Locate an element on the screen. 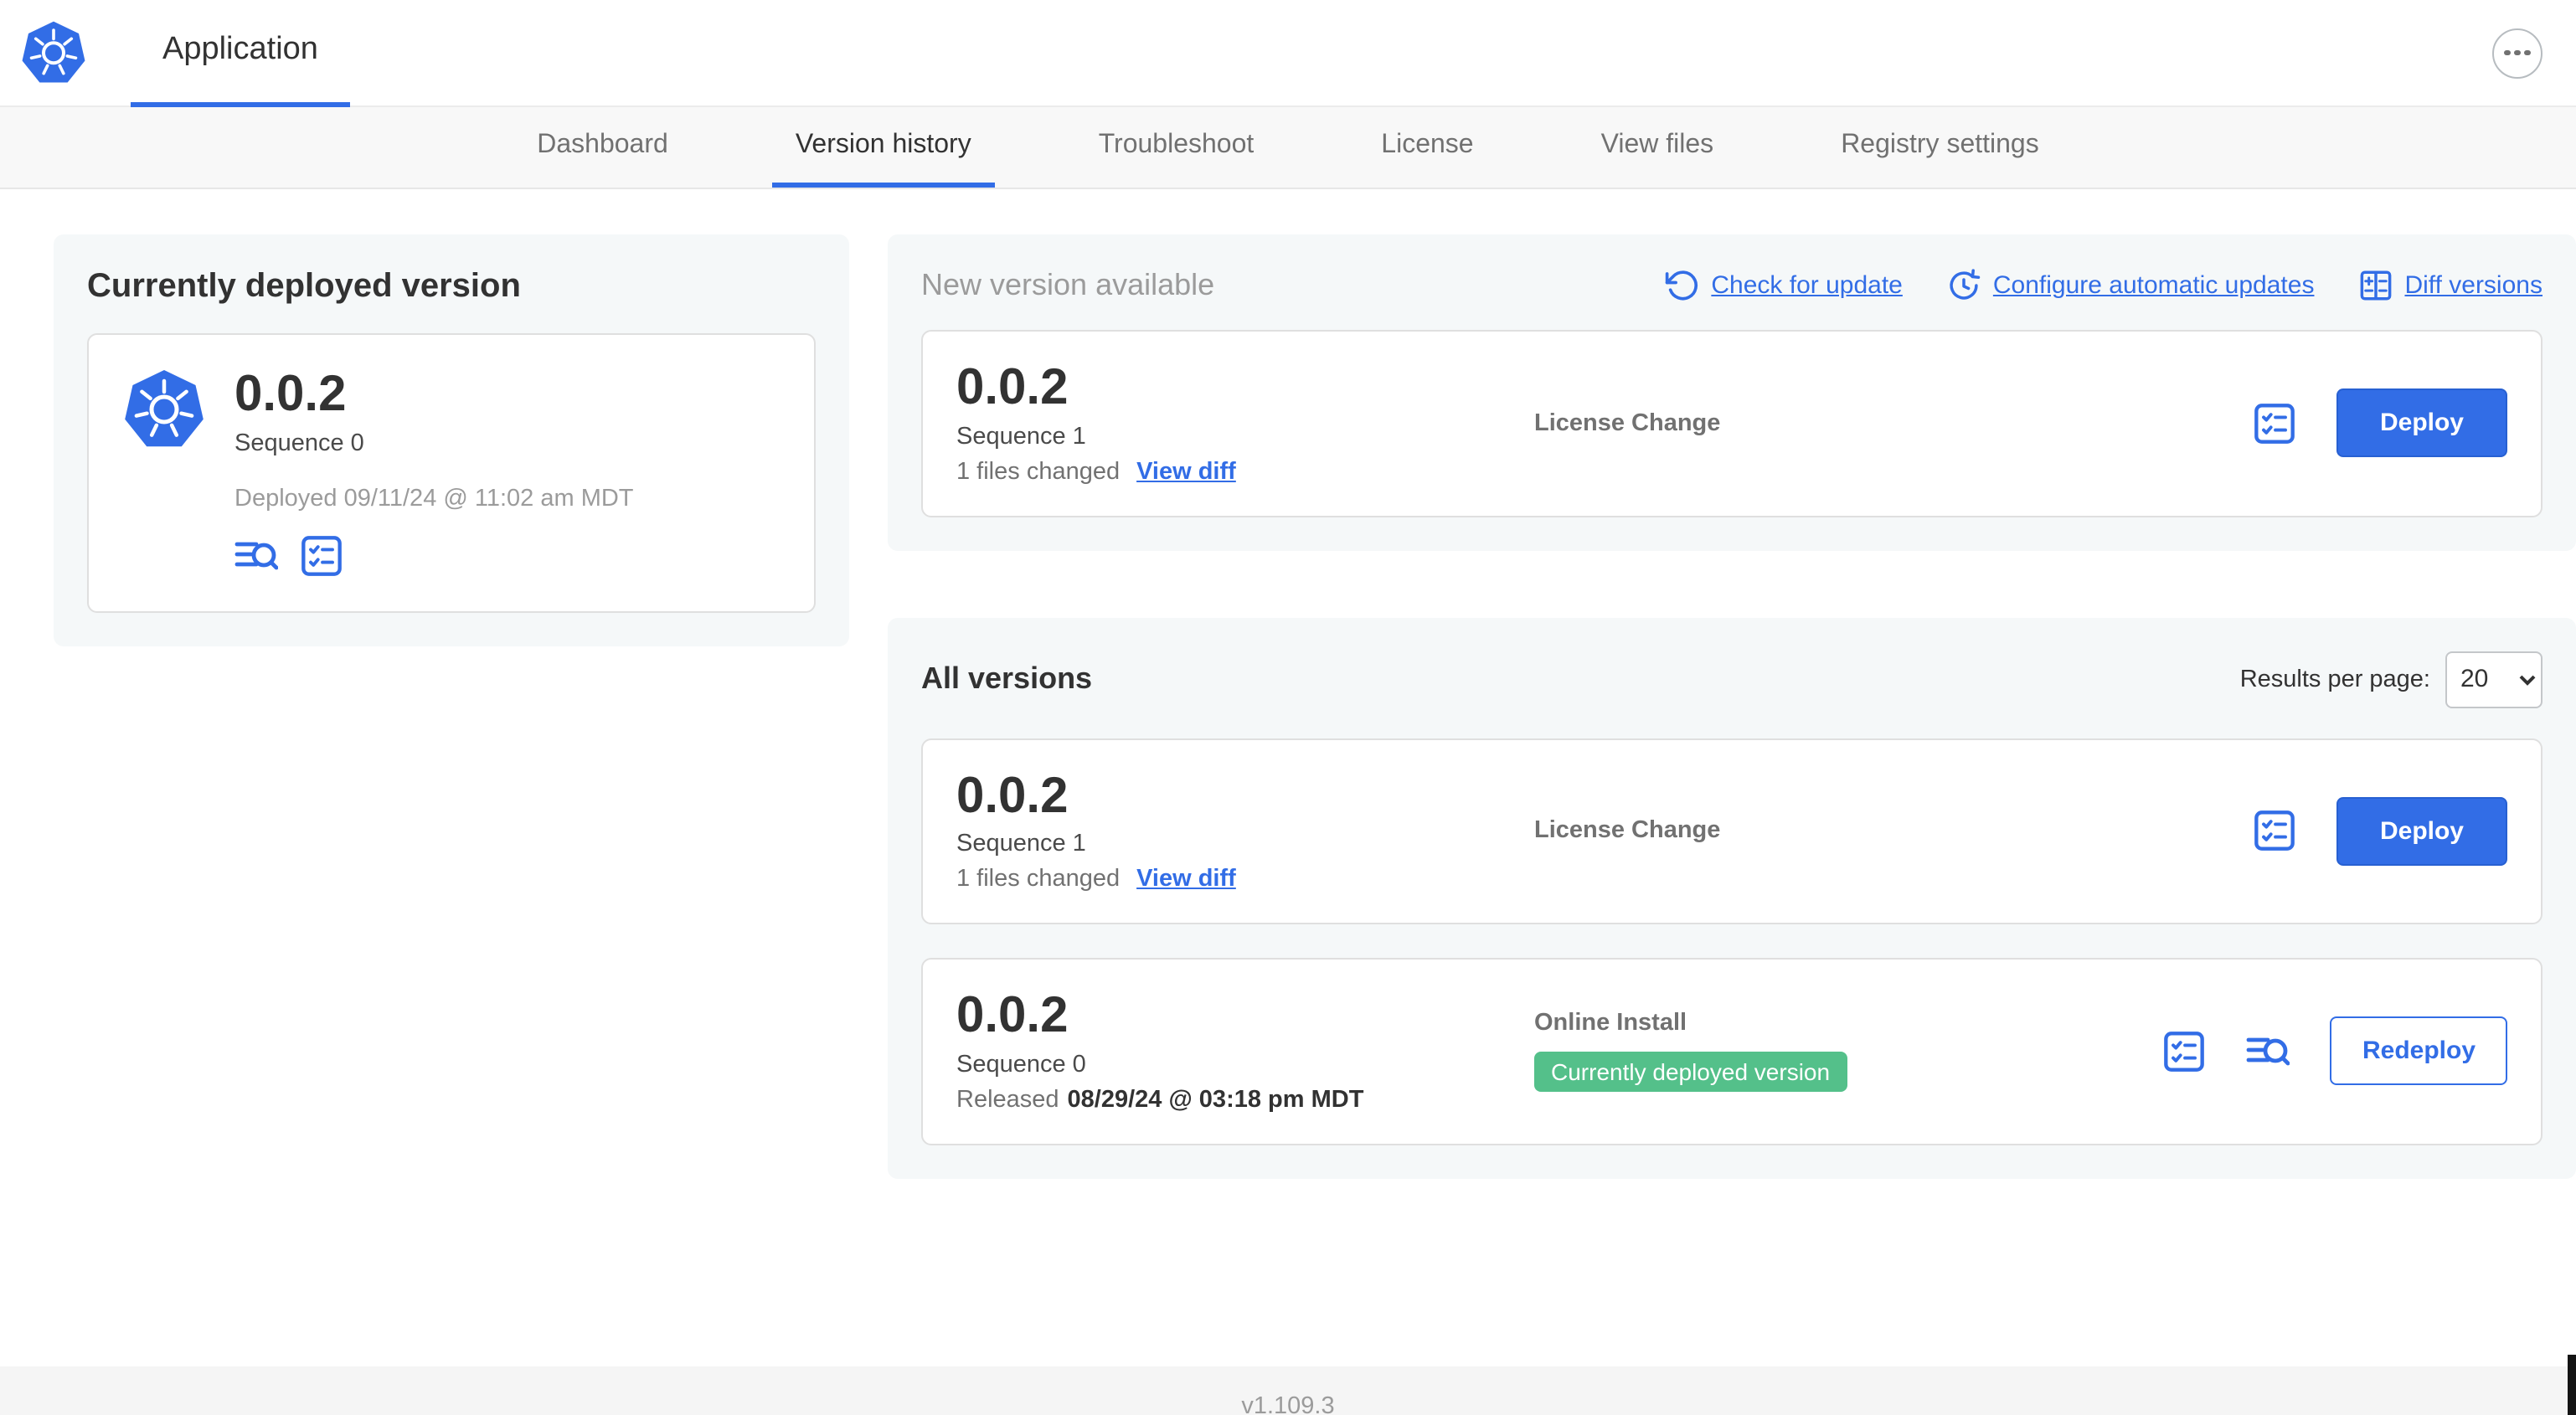 The width and height of the screenshot is (2576, 1415). new-version-title: New version available is located at coordinates (1068, 284).